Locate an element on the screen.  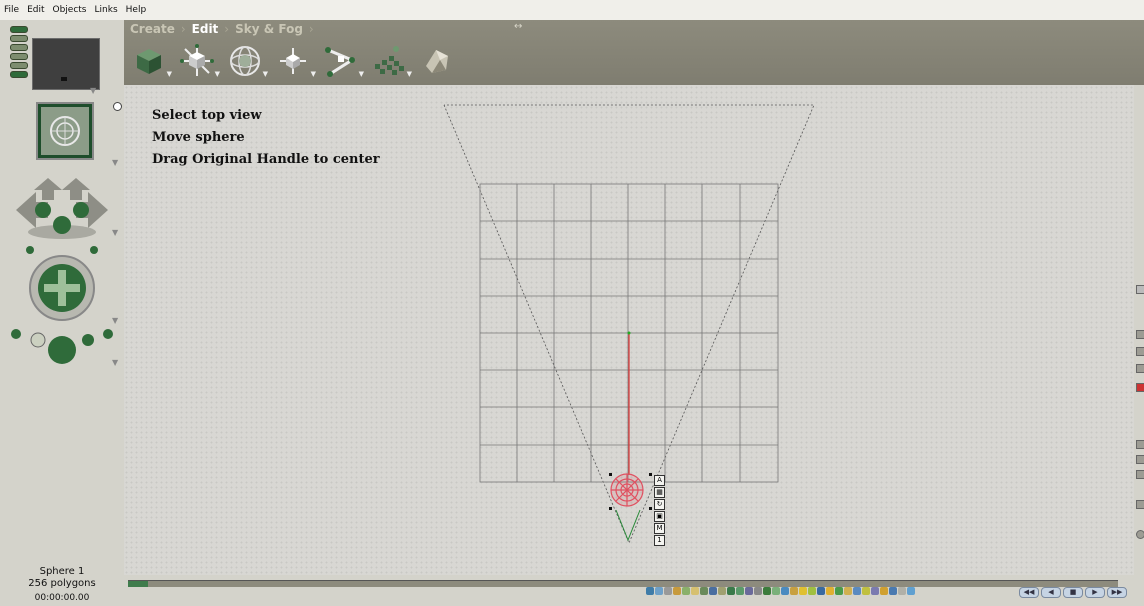
library-strip is located at coordinates (780, 591).